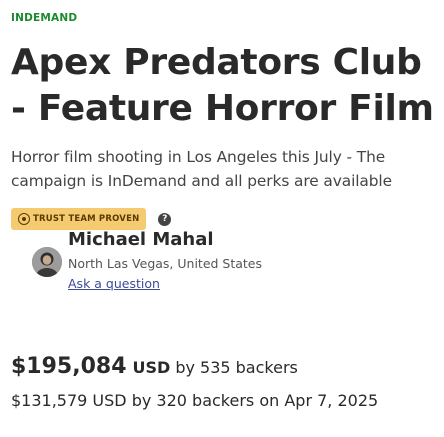 This screenshot has width=444, height=437. What do you see at coordinates (236, 367) in the screenshot?
I see `funding-backers: by 535 backers` at bounding box center [236, 367].